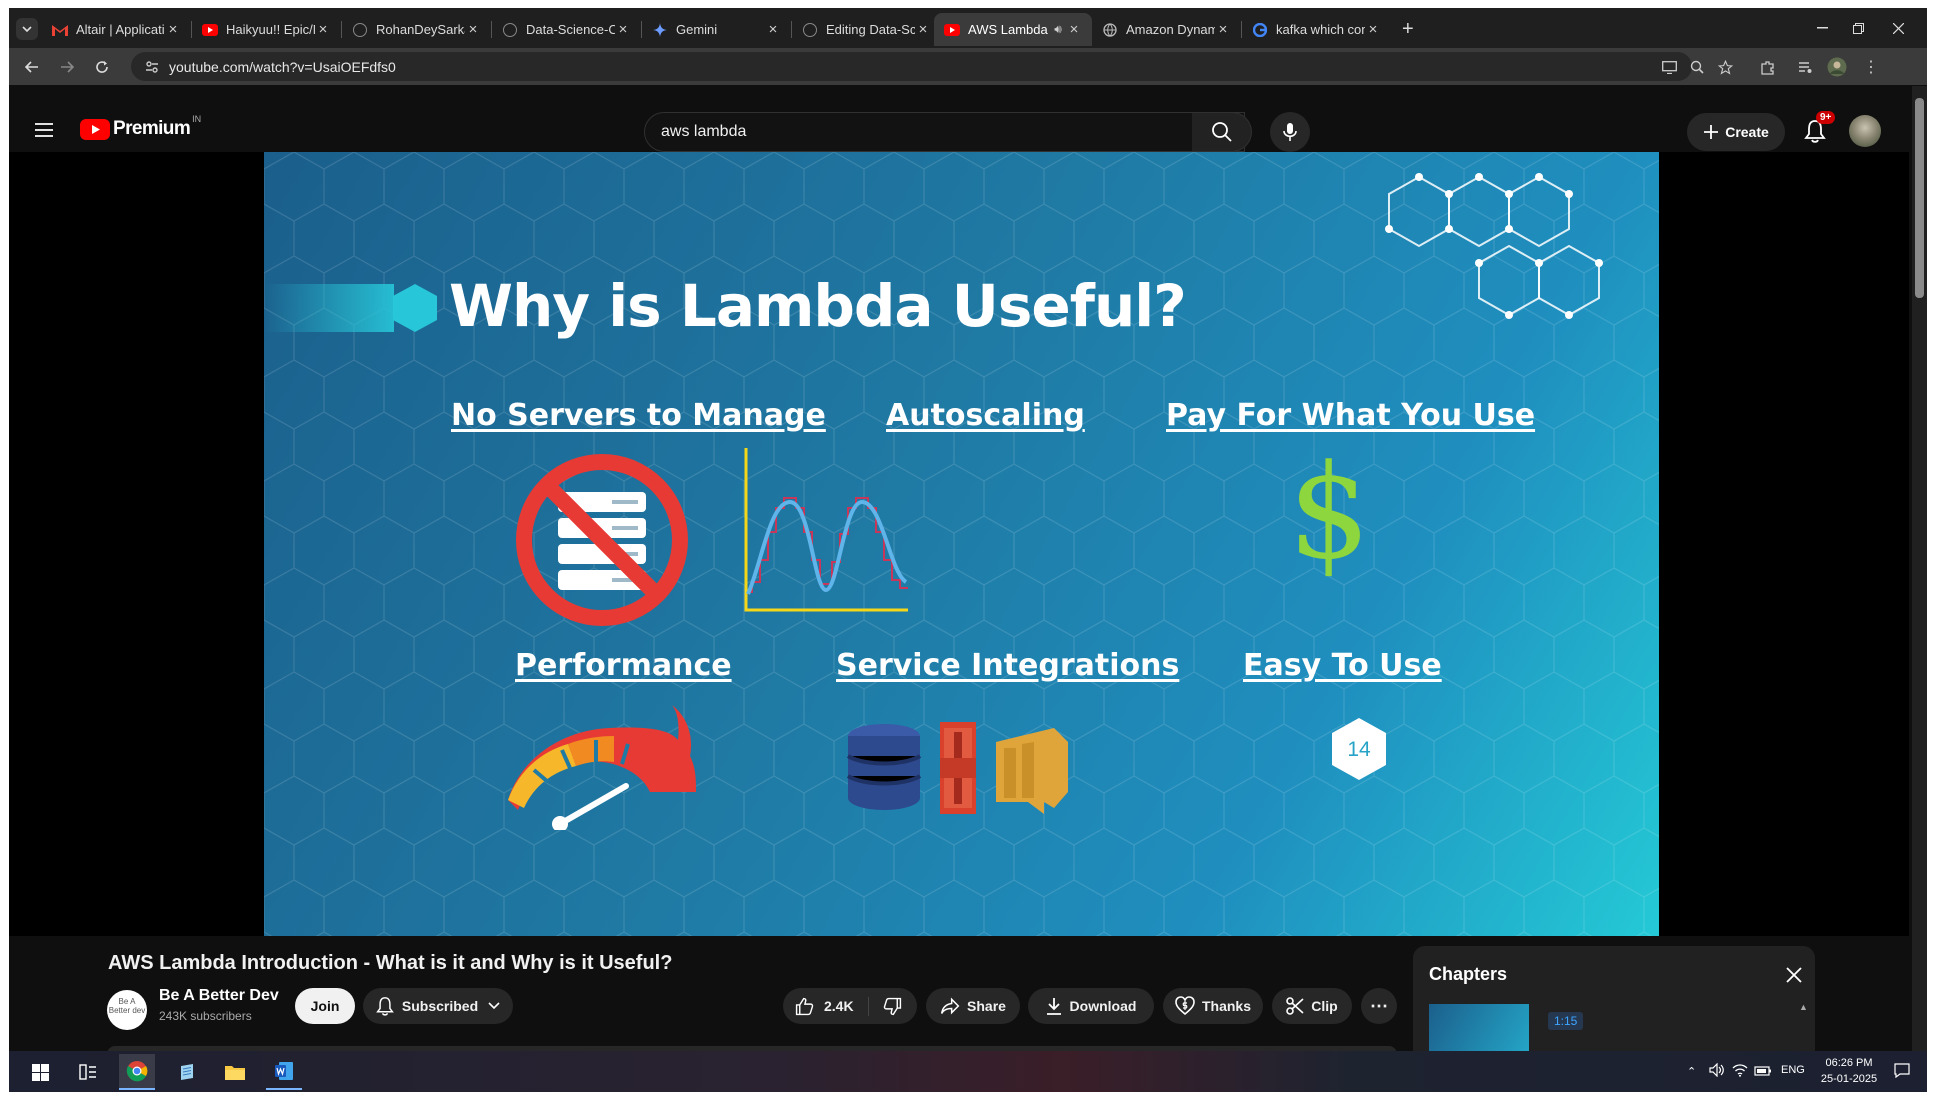  Describe the element at coordinates (1167, 29) in the screenshot. I see `tab-dynamodb: Amazon DynamoDB ×` at that location.